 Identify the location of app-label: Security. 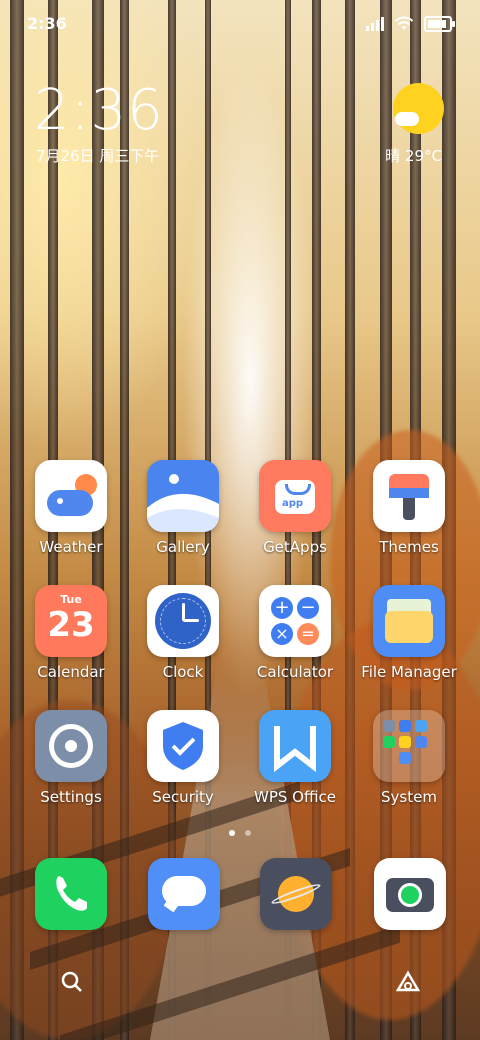
(183, 797).